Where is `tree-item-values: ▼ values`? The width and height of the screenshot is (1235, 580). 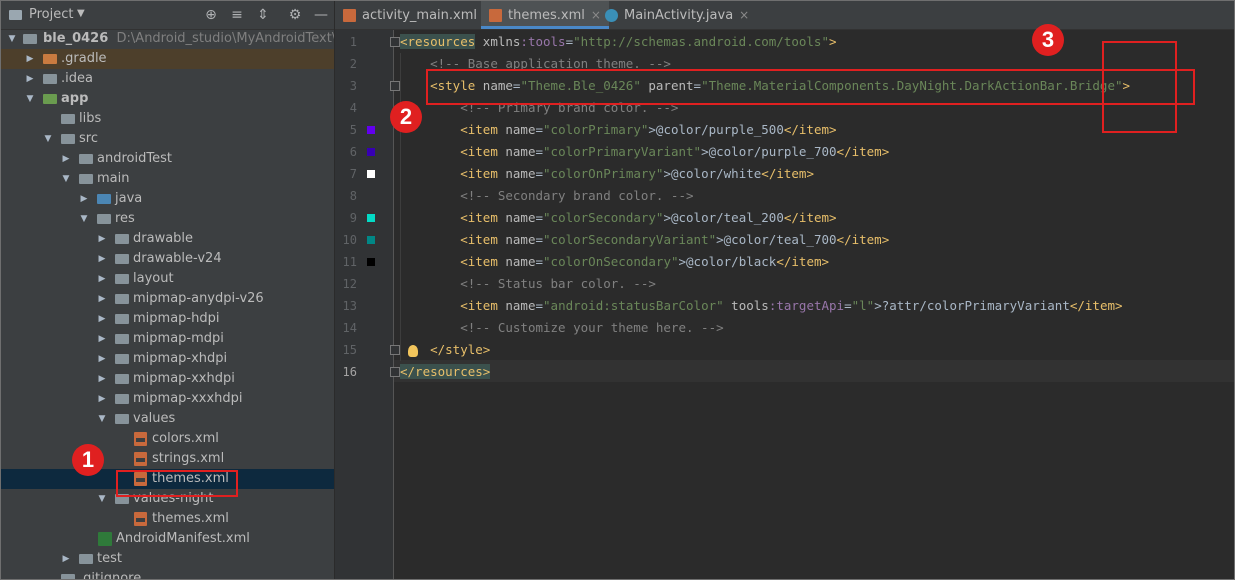
tree-item-values: ▼ values is located at coordinates (167, 419).